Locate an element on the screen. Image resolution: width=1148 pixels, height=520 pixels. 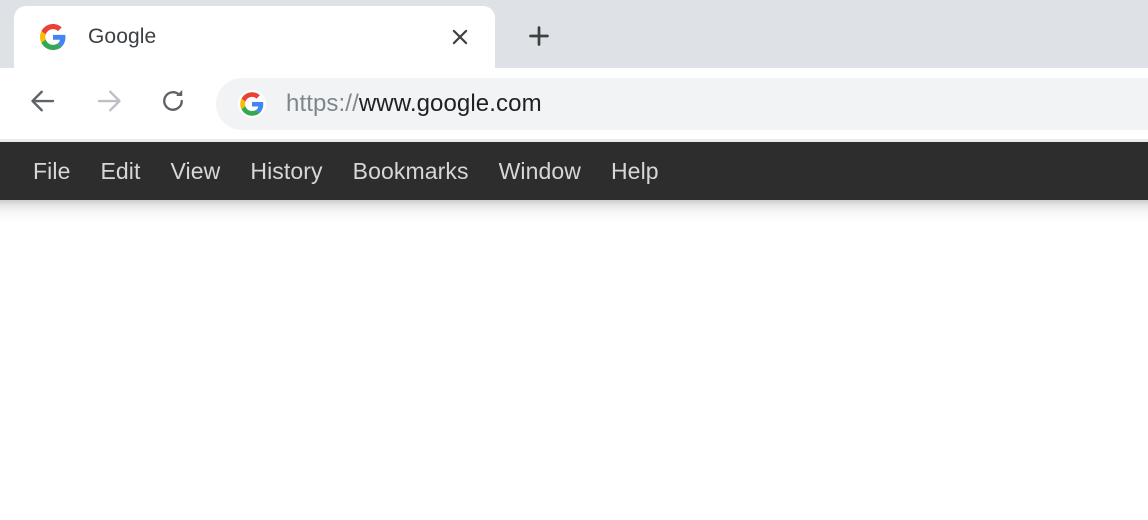
back-button is located at coordinates (43, 104).